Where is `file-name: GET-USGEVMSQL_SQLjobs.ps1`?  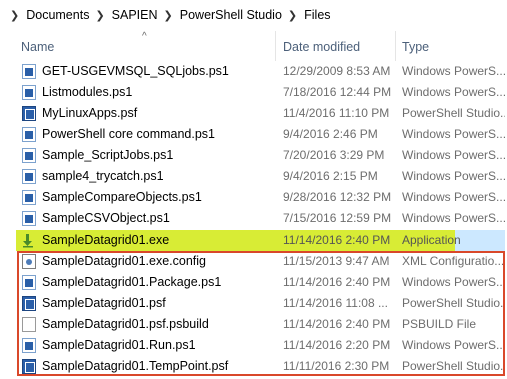
file-name: GET-USGEVMSQL_SQLjobs.ps1 is located at coordinates (135, 71).